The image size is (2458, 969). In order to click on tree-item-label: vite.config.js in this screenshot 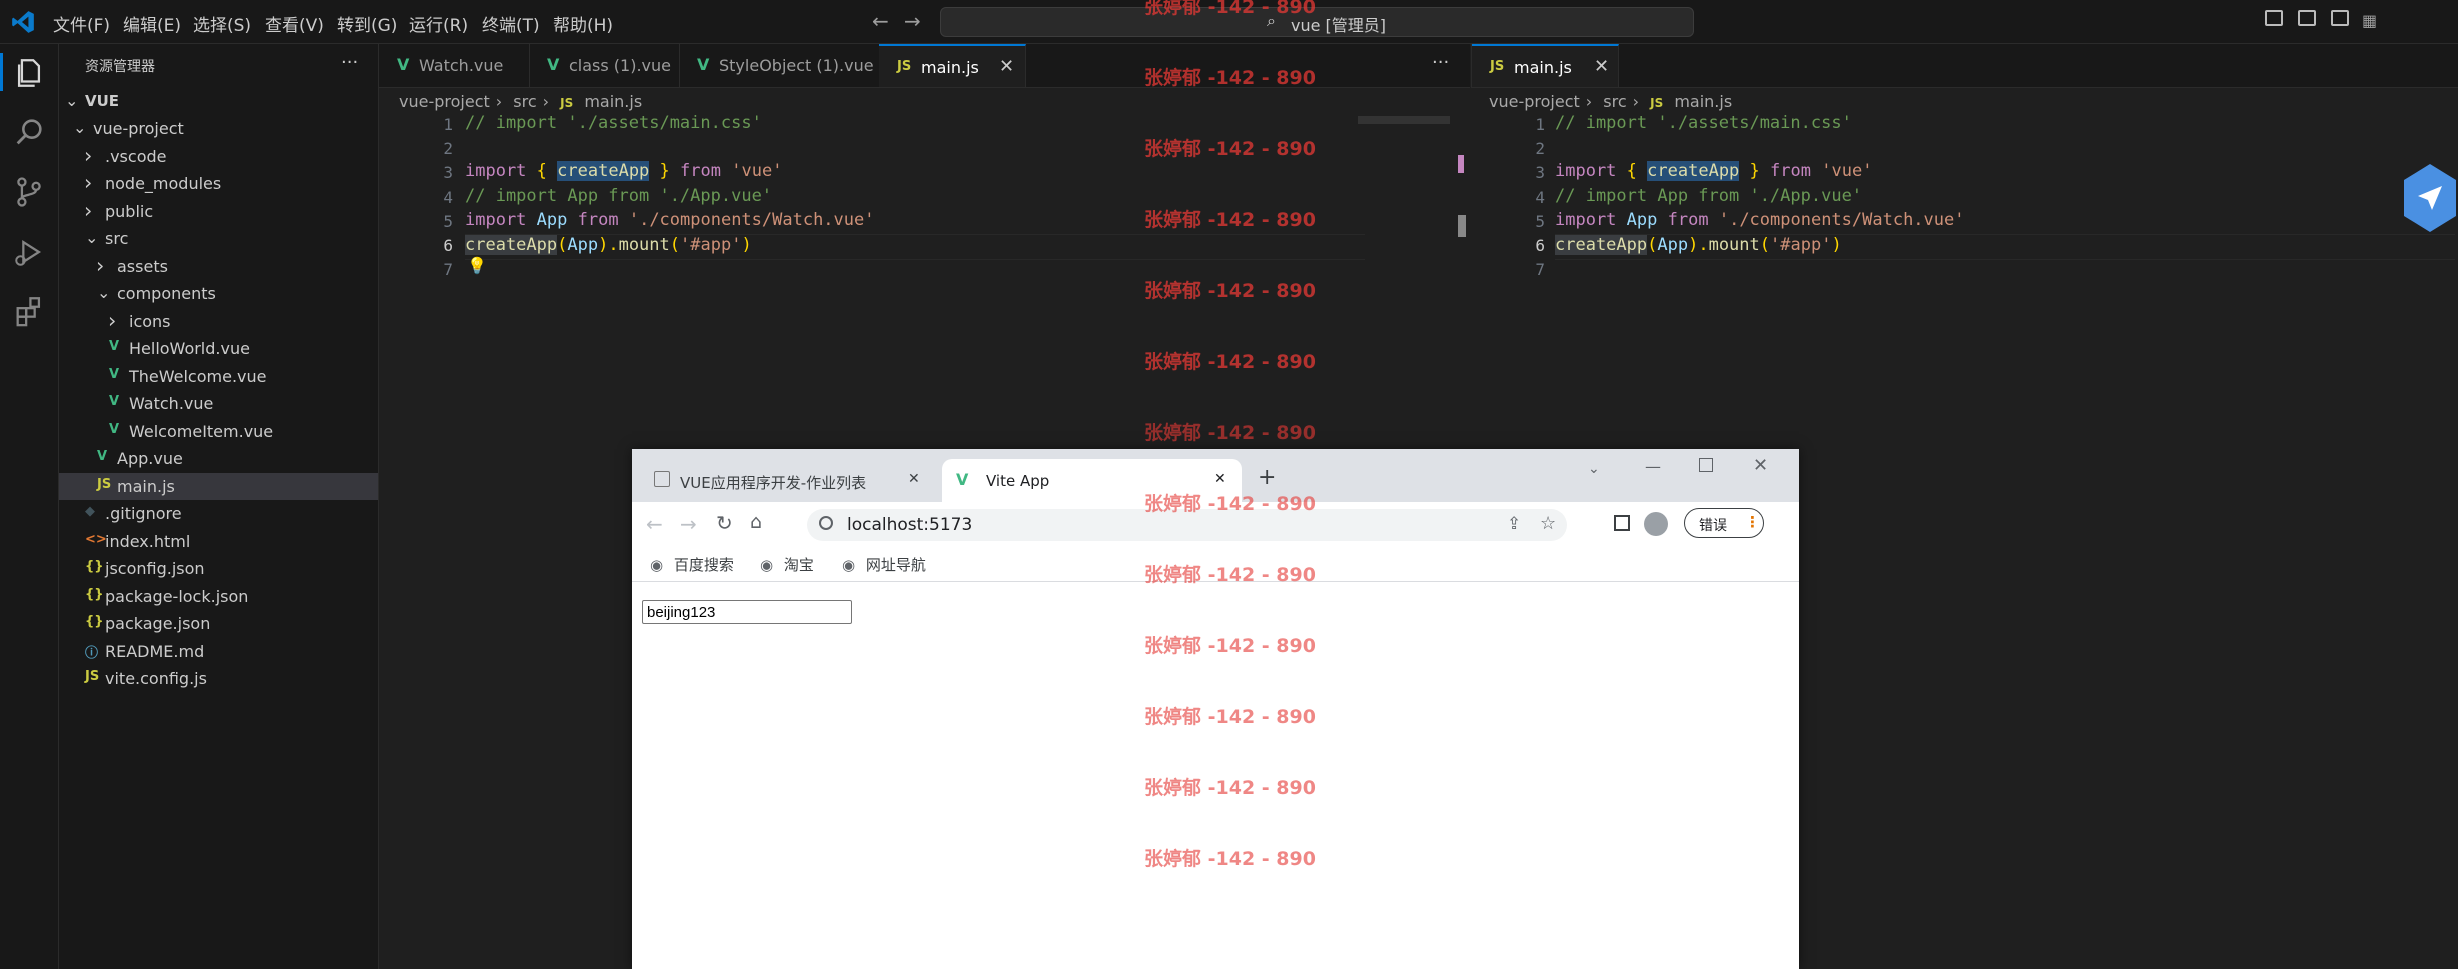, I will do `click(156, 678)`.